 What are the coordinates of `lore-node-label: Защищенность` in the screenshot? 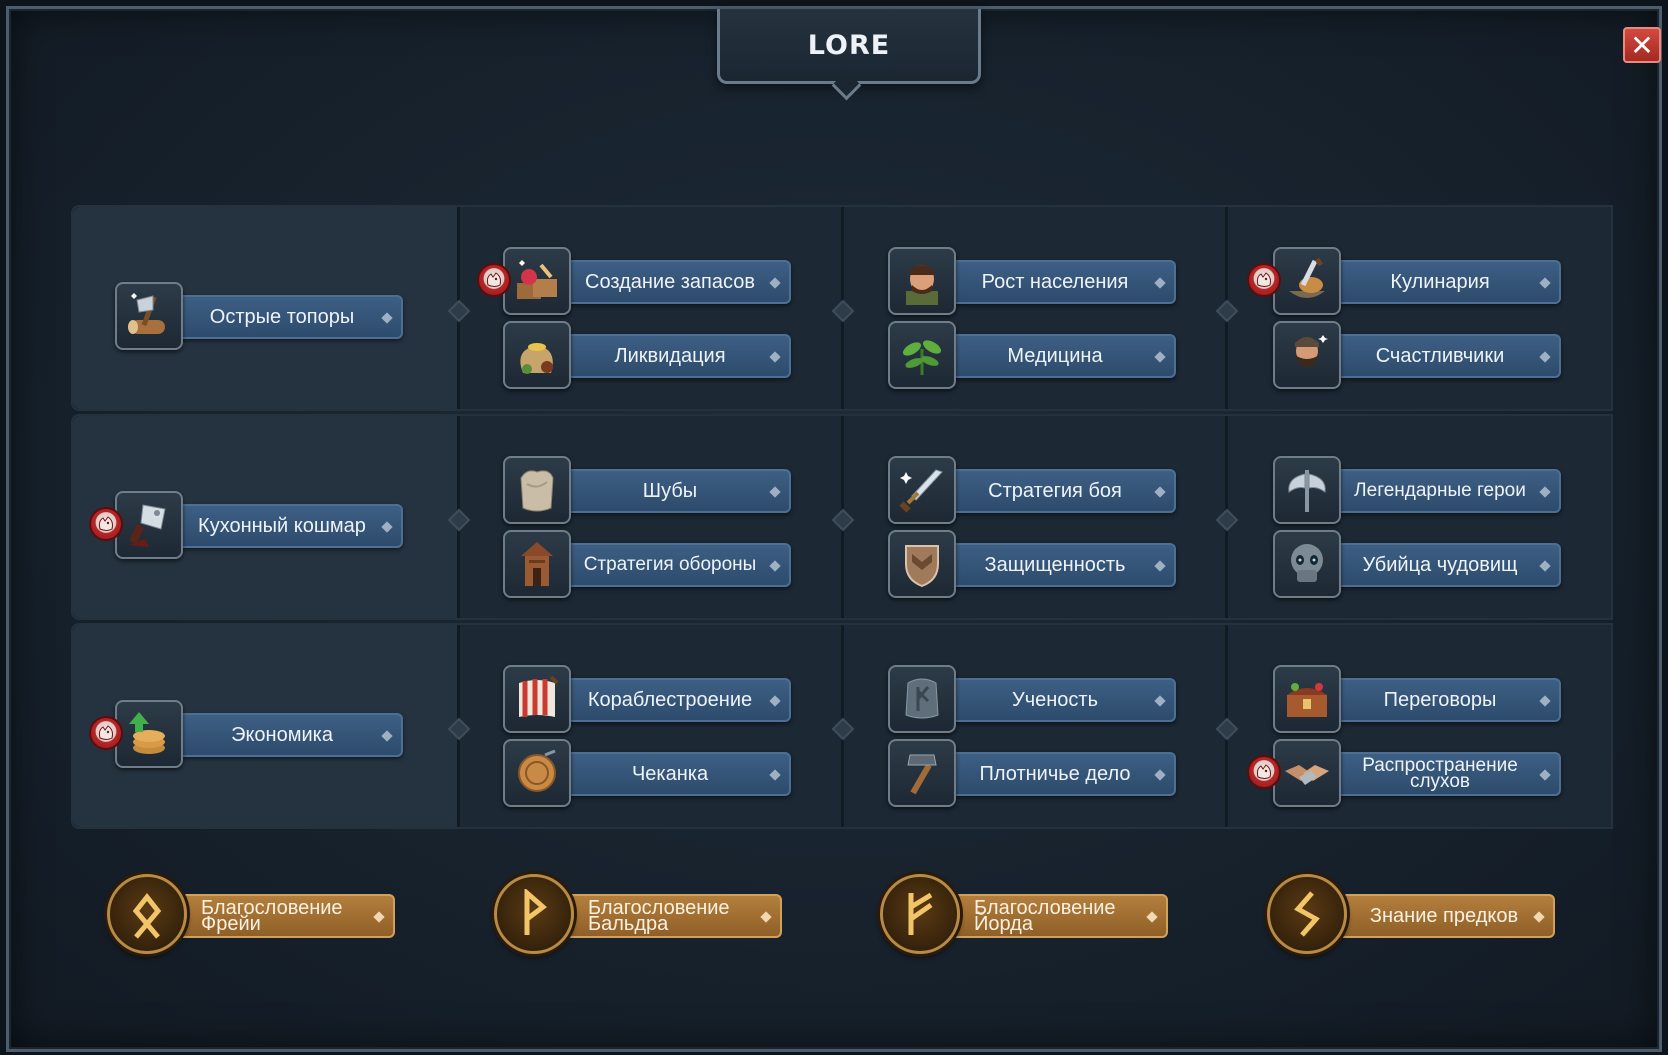 It's located at (1062, 565).